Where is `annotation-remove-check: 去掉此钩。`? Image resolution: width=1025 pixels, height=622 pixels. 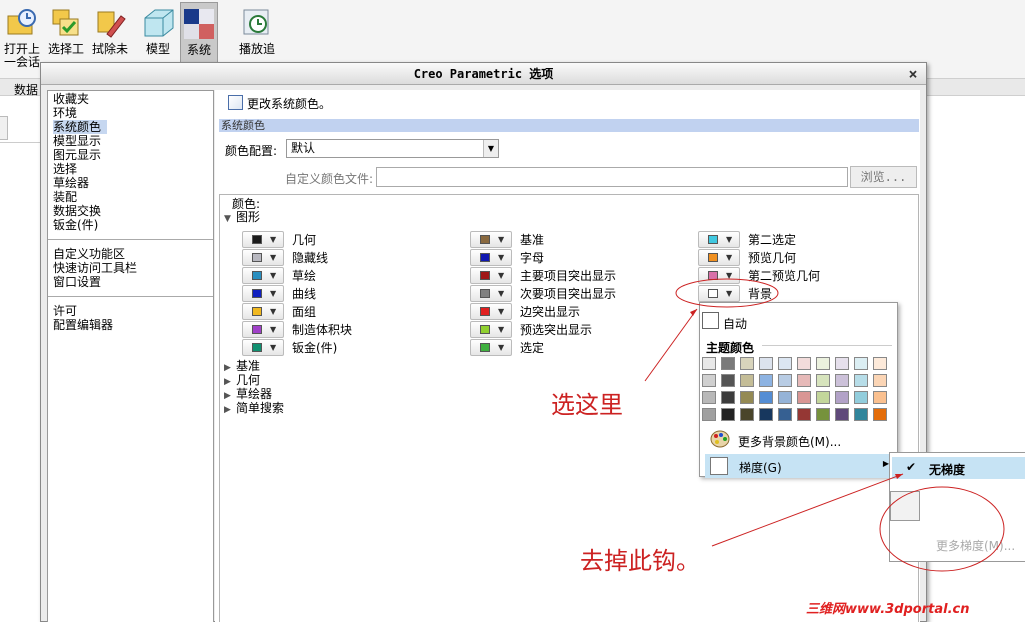 annotation-remove-check: 去掉此钩。 is located at coordinates (640, 561).